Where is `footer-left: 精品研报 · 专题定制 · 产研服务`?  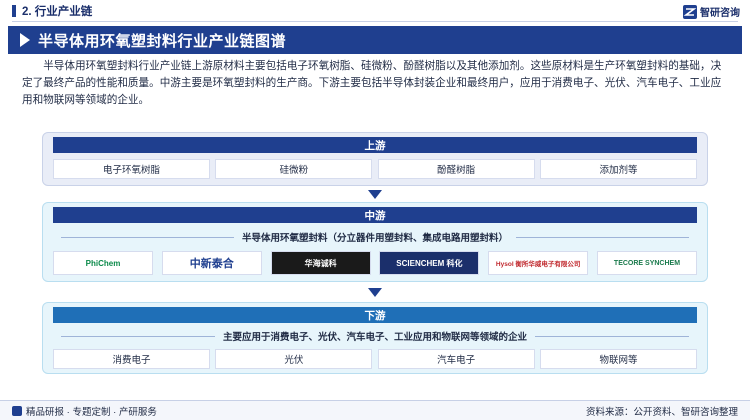 footer-left: 精品研报 · 专题定制 · 产研服务 is located at coordinates (84, 411).